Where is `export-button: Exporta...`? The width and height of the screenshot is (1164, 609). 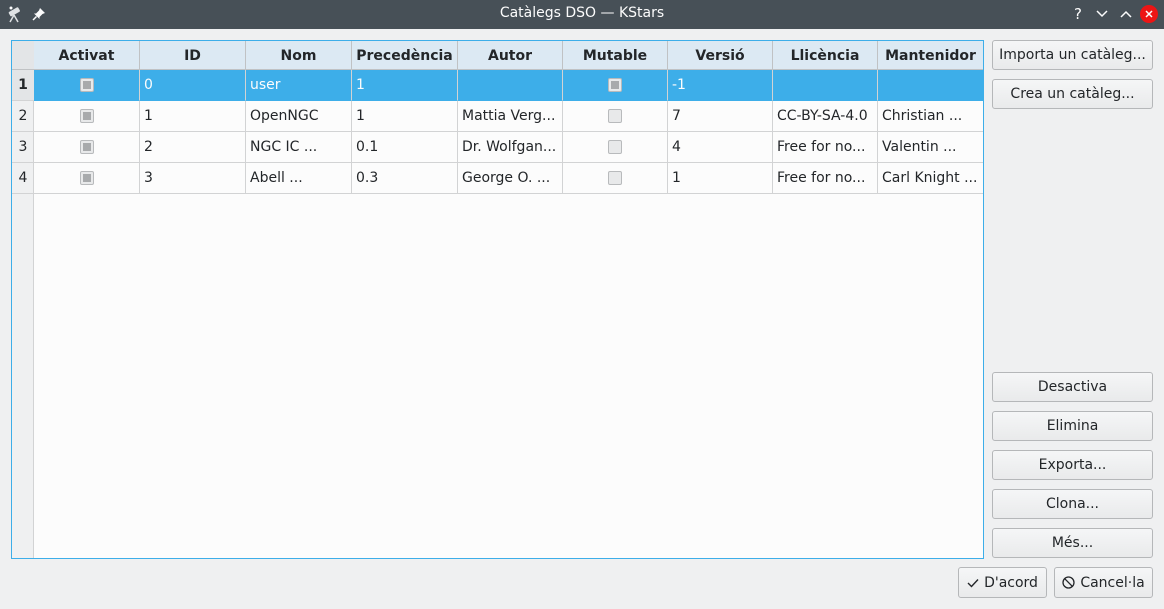
export-button: Exporta... is located at coordinates (1072, 465).